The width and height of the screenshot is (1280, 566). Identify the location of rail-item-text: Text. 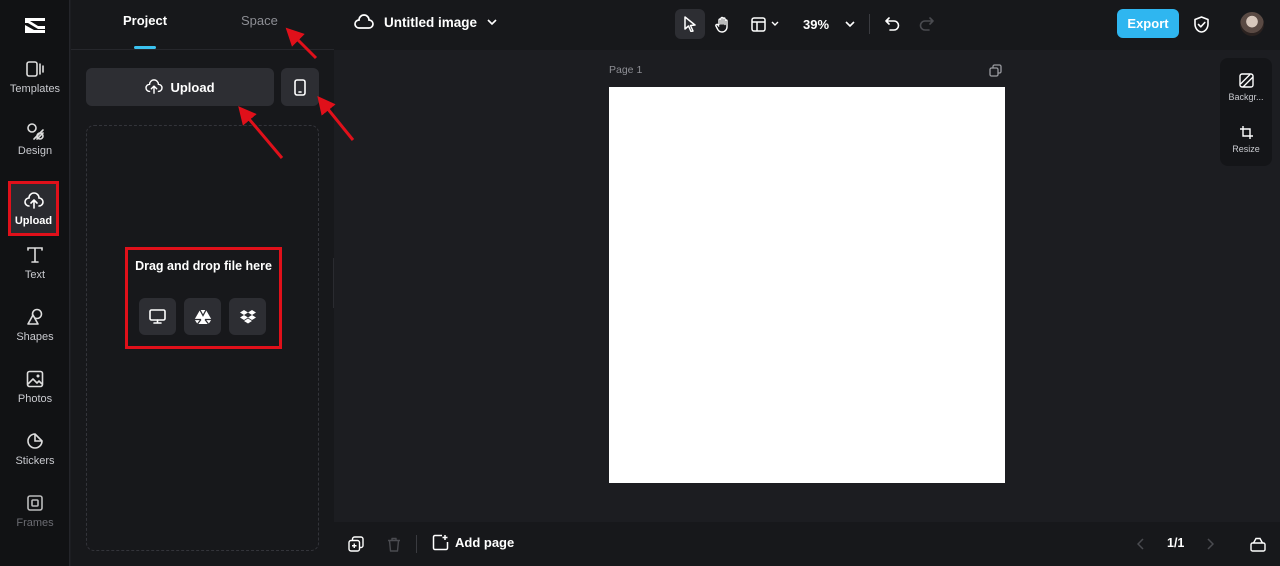
(35, 263).